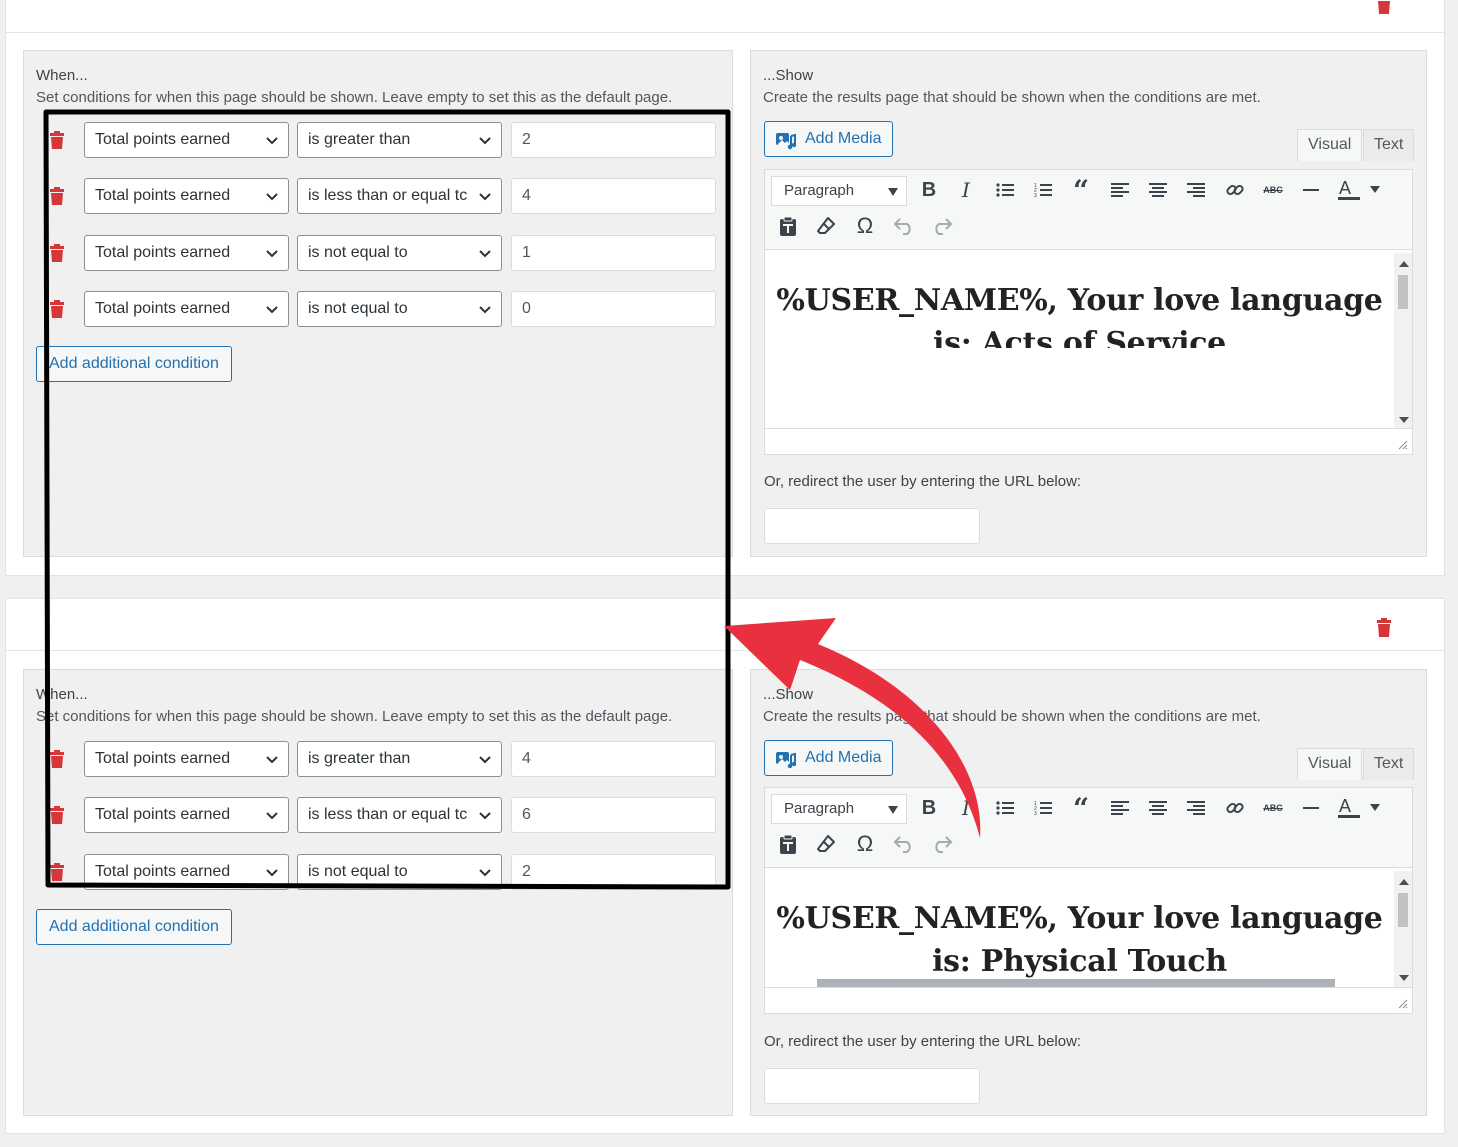 This screenshot has height=1147, width=1458. What do you see at coordinates (786, 141) in the screenshot?
I see `add-media-icon` at bounding box center [786, 141].